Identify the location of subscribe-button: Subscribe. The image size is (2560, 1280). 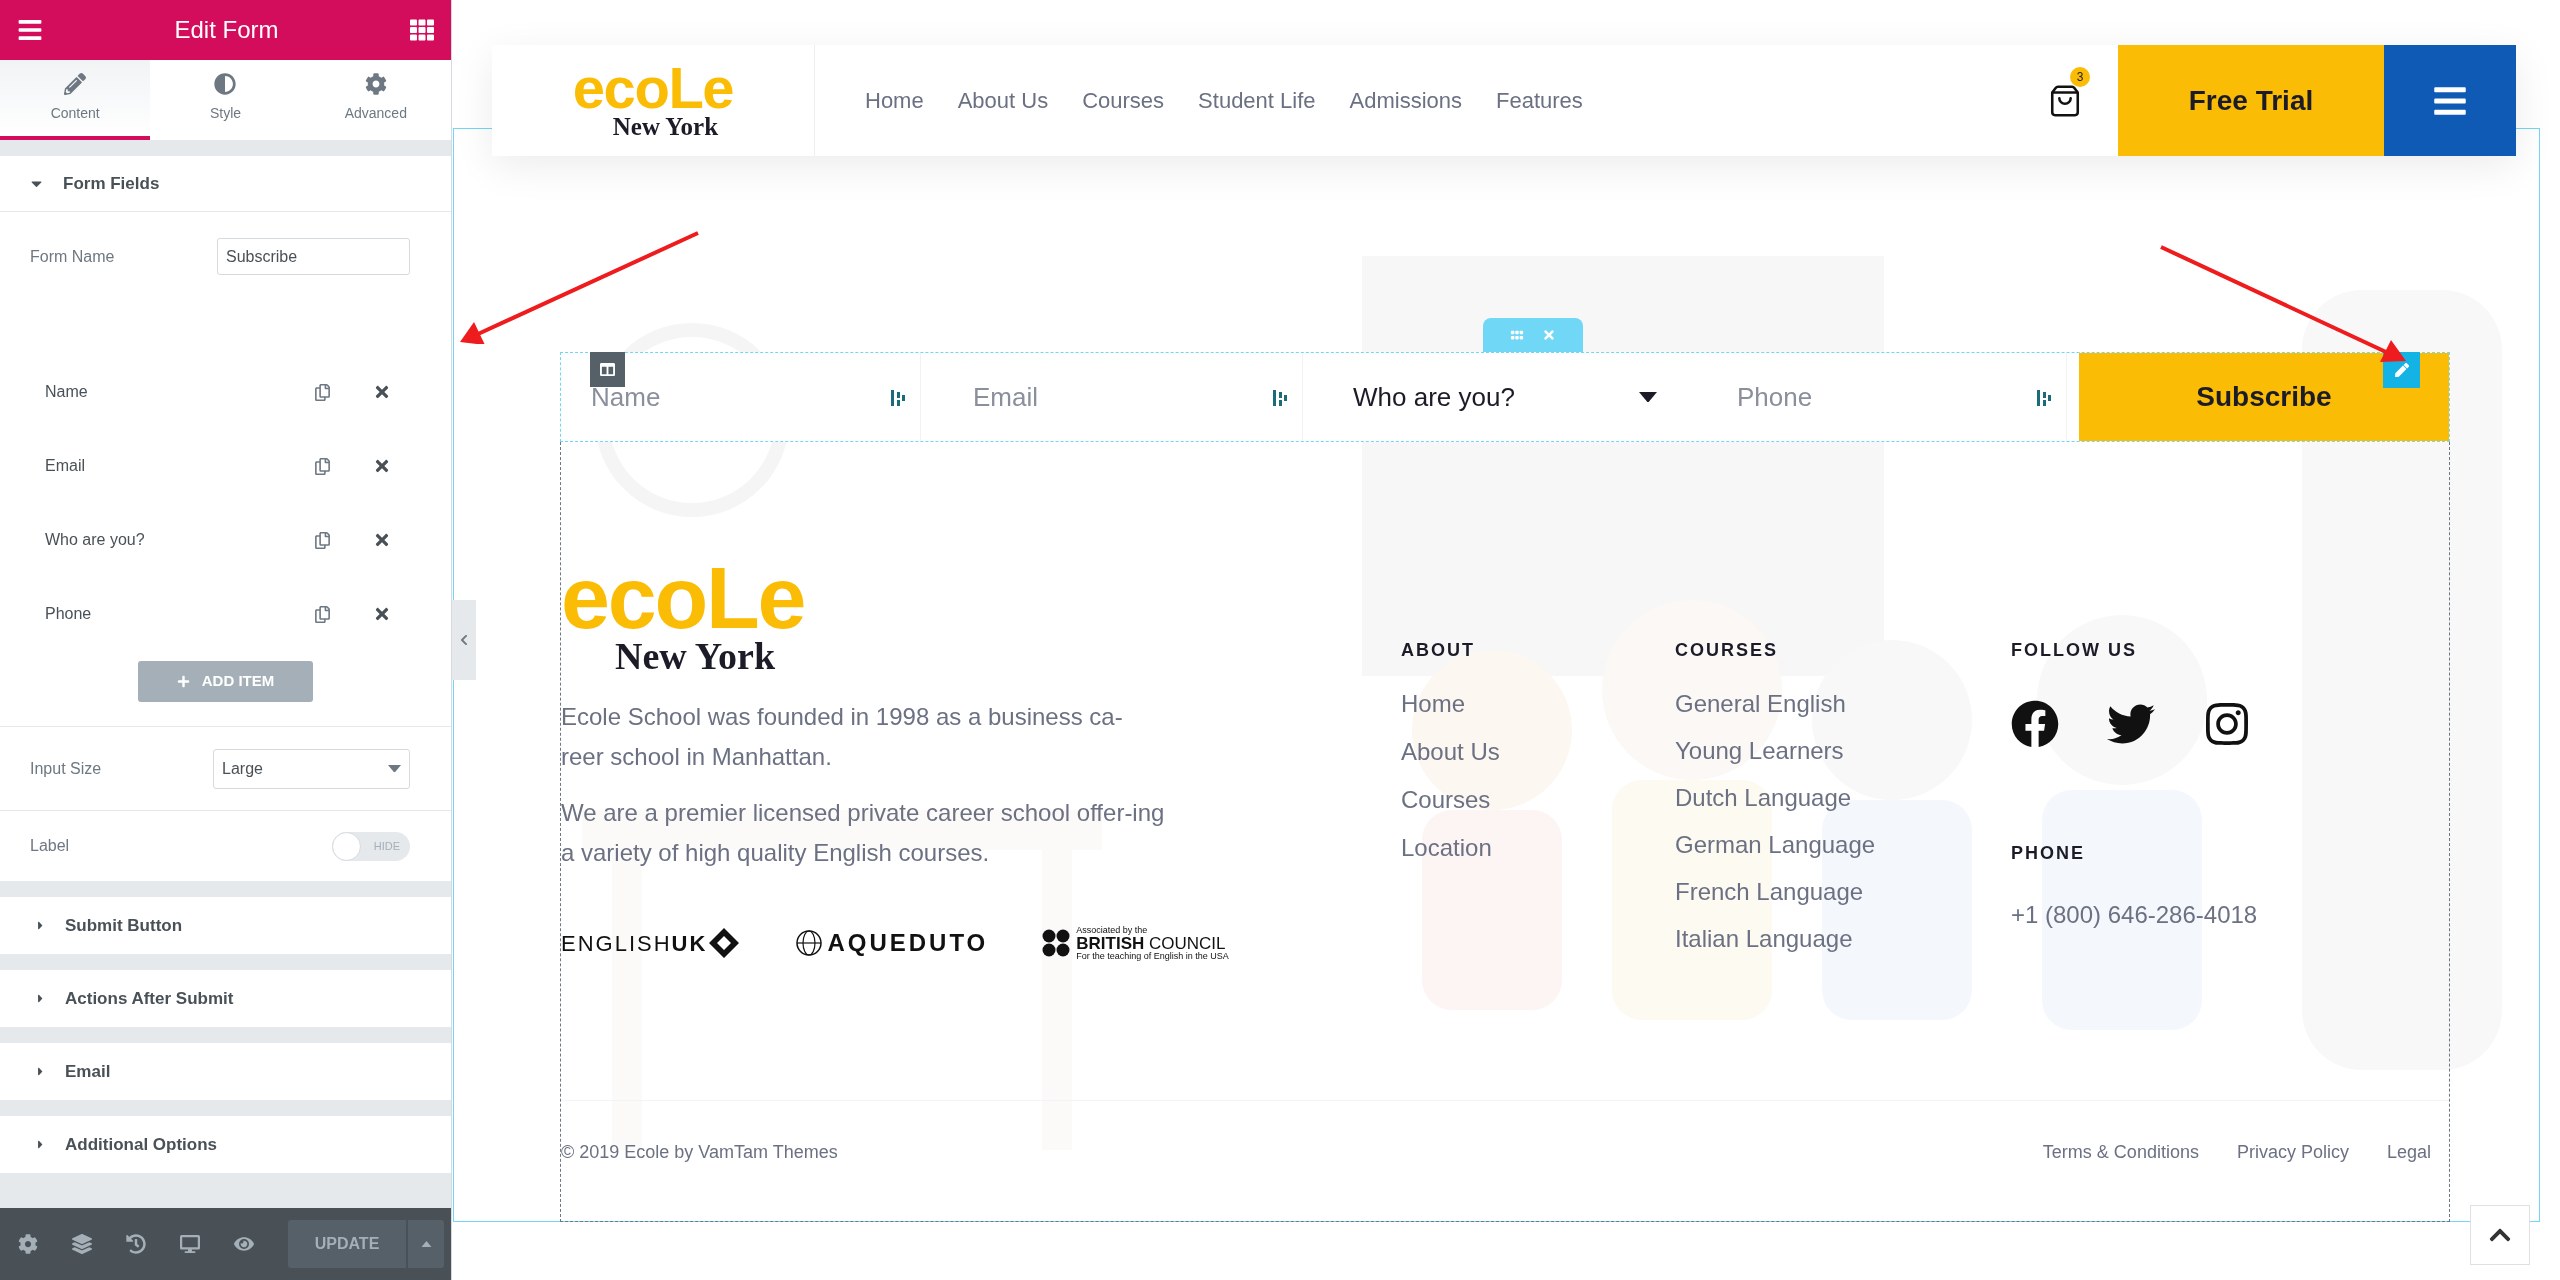
(2264, 397).